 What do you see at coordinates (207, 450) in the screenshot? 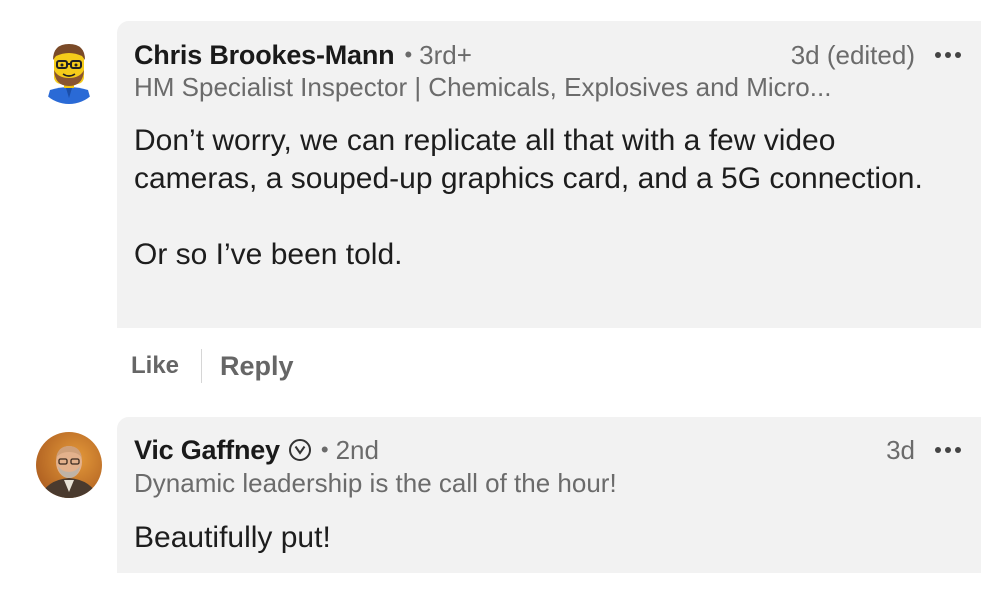
I see `author-name: Vic Gaffney` at bounding box center [207, 450].